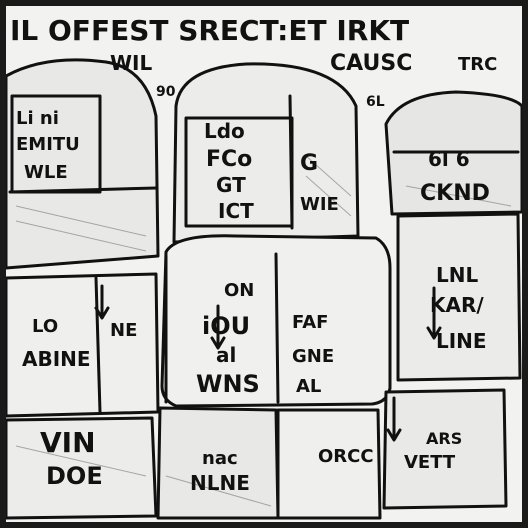 The width and height of the screenshot is (528, 528). What do you see at coordinates (48, 144) in the screenshot?
I see `box-top-left-line-2: EMITU` at bounding box center [48, 144].